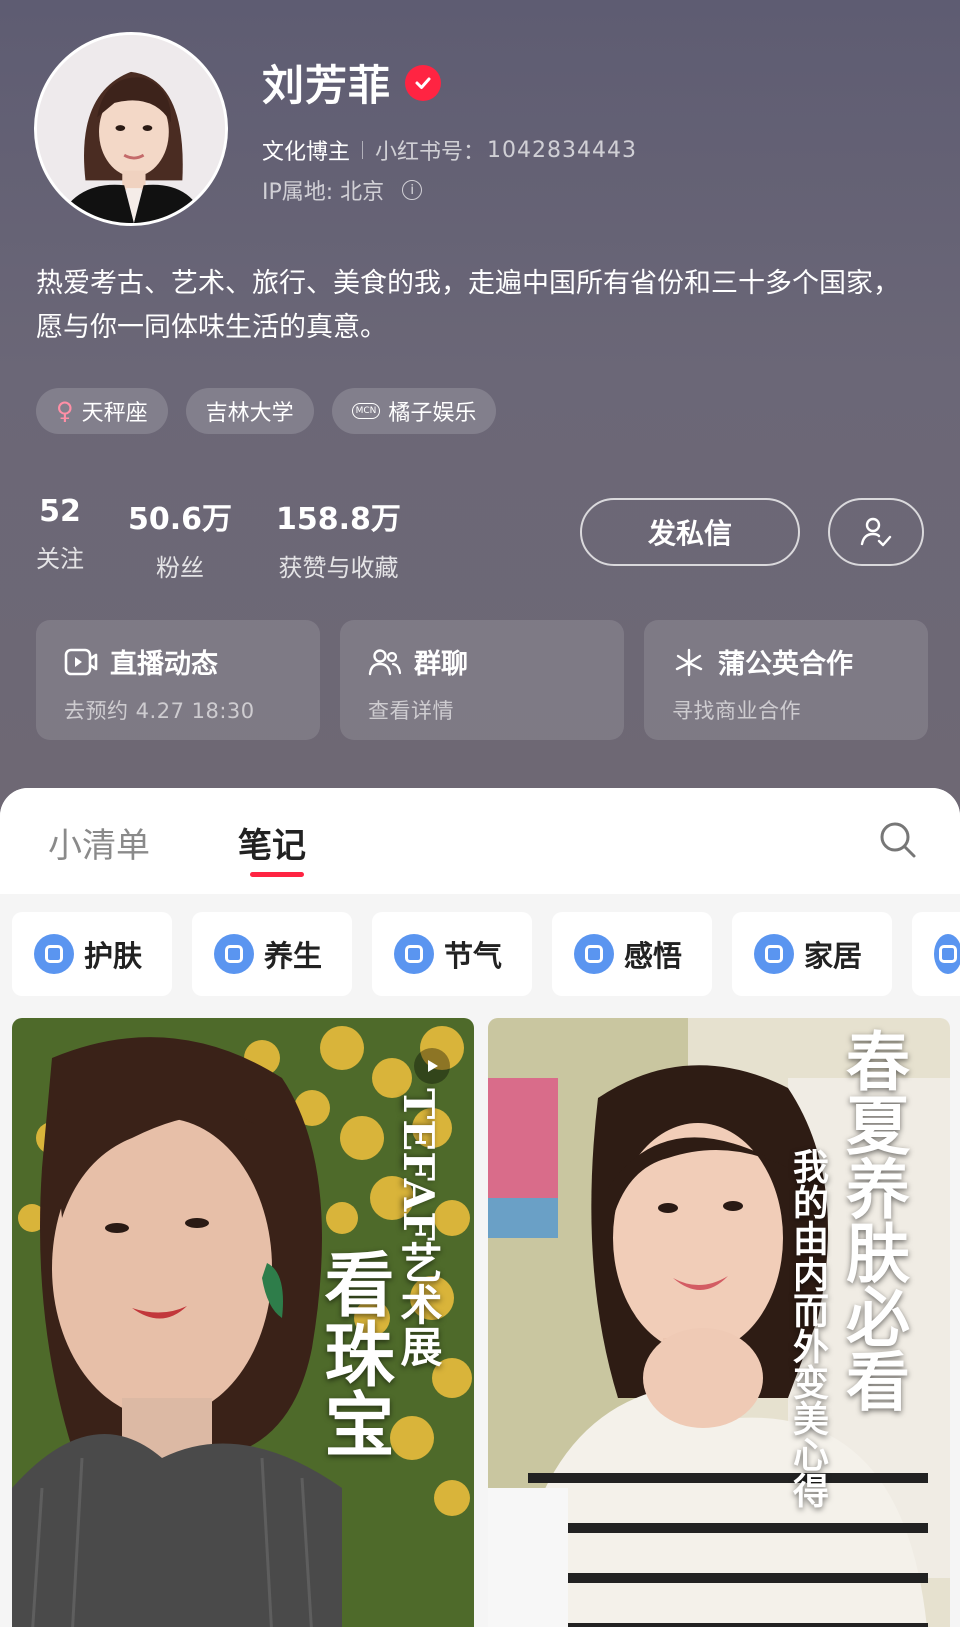 Image resolution: width=960 pixels, height=1627 pixels. I want to click on avatar, so click(131, 129).